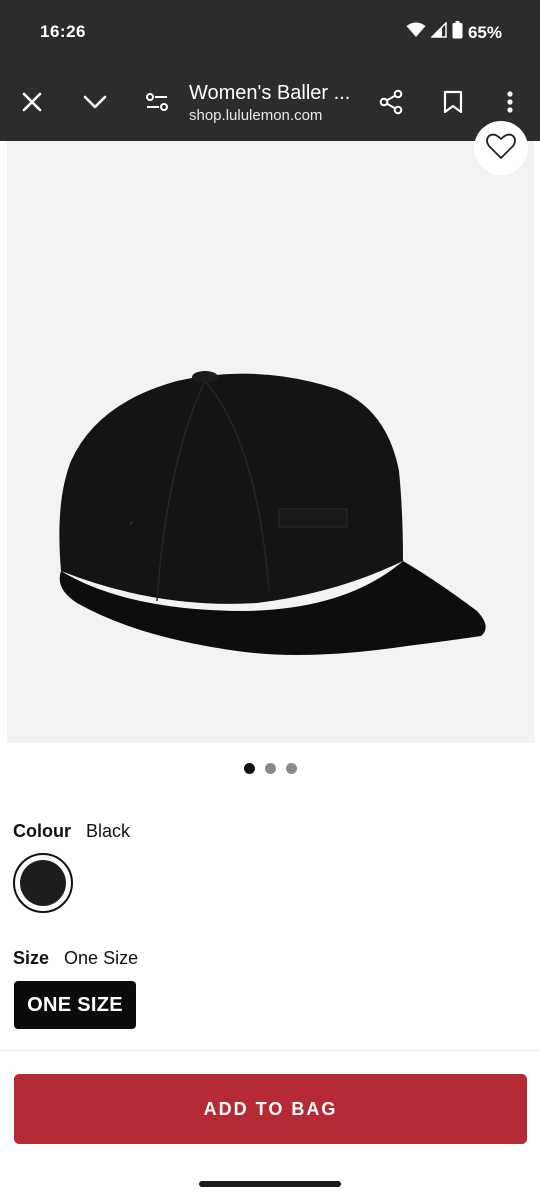  I want to click on bookmark-icon, so click(453, 102).